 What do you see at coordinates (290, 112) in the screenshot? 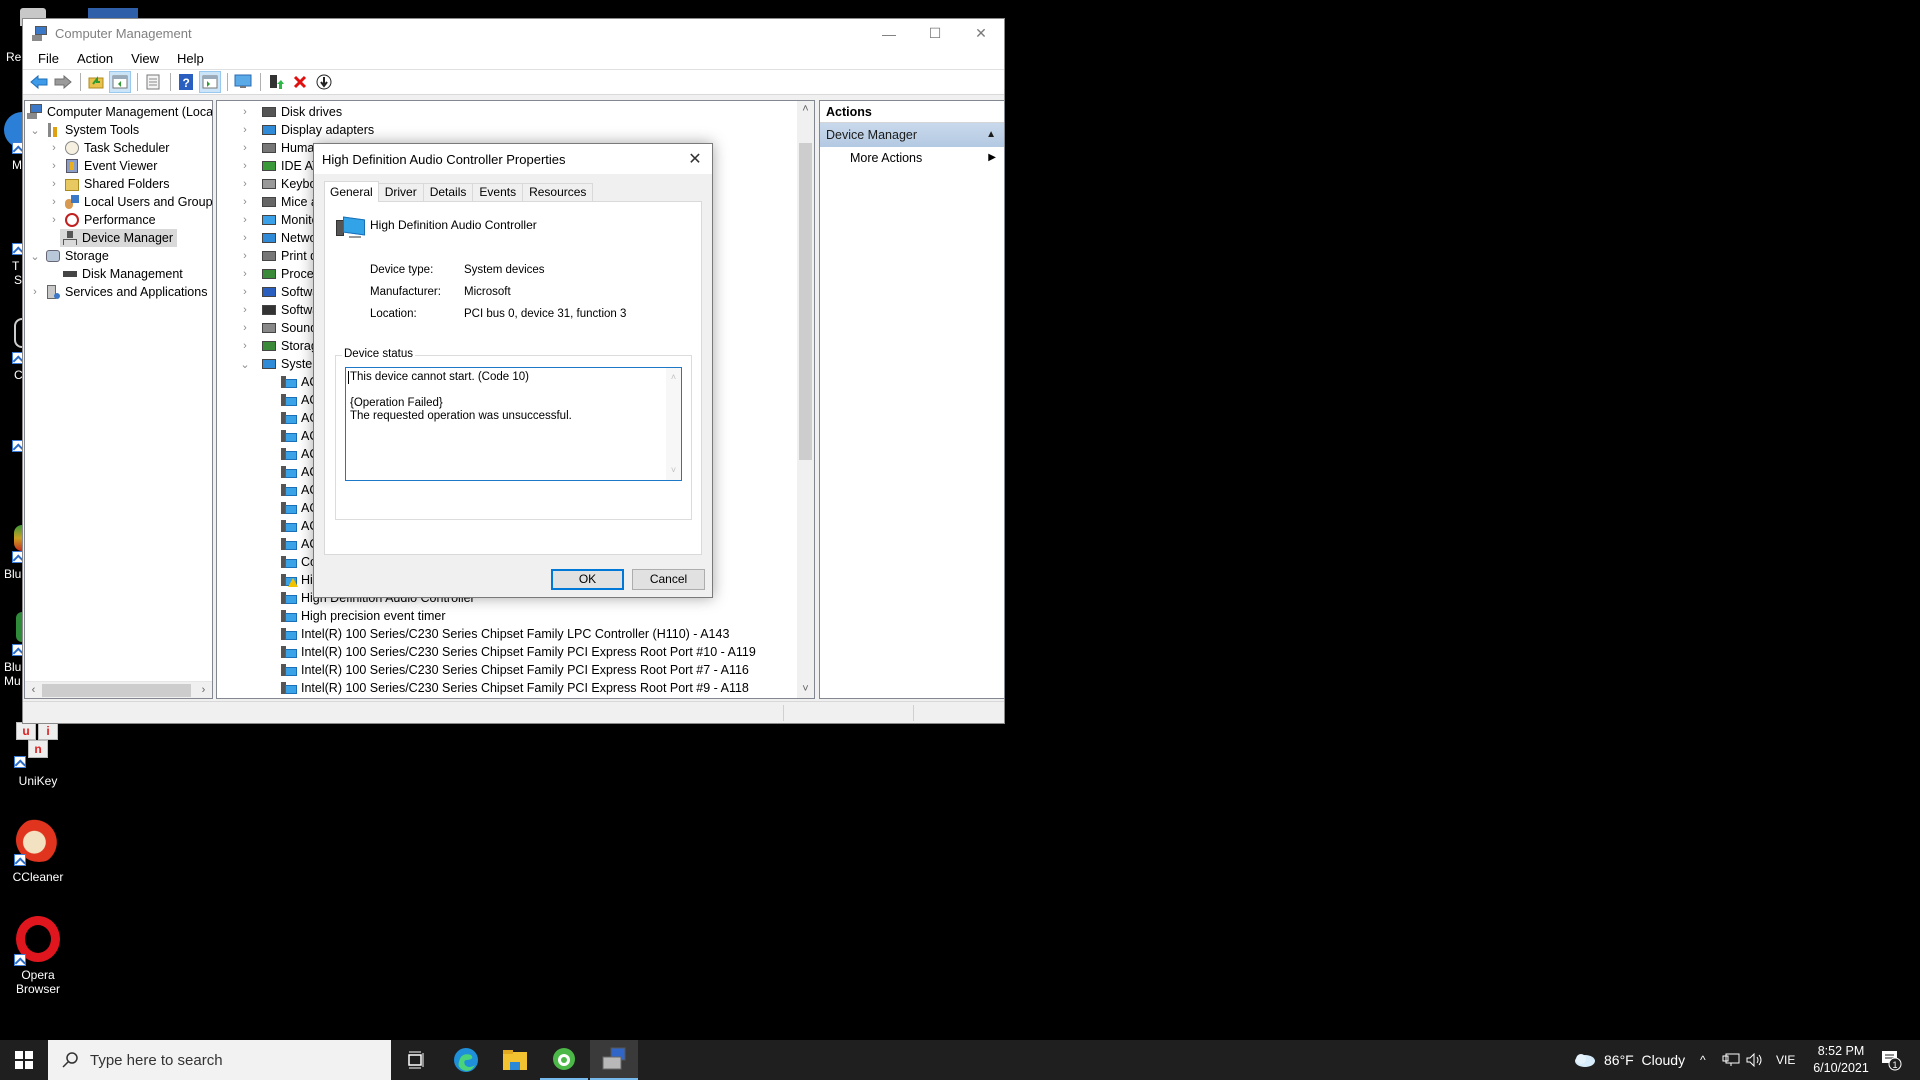
I see `device-category-disk: › Disk drives` at bounding box center [290, 112].